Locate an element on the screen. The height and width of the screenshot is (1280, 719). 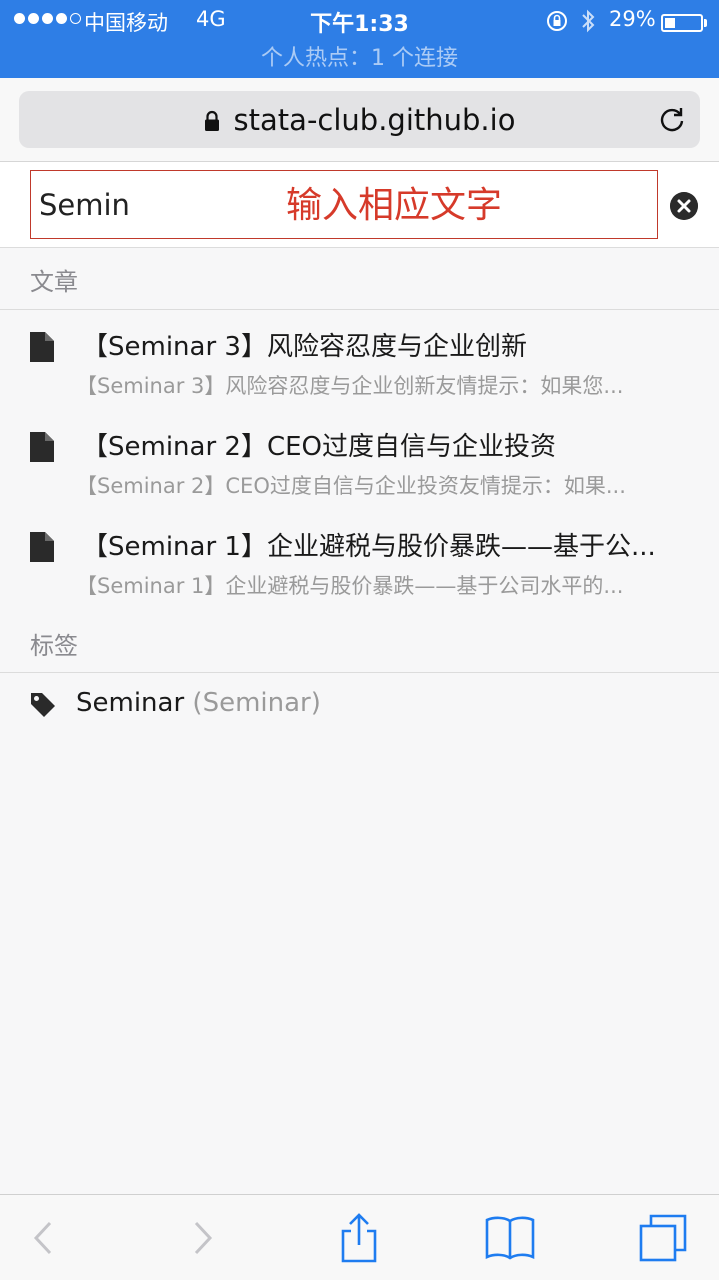
battery-tip is located at coordinates (705, 23).